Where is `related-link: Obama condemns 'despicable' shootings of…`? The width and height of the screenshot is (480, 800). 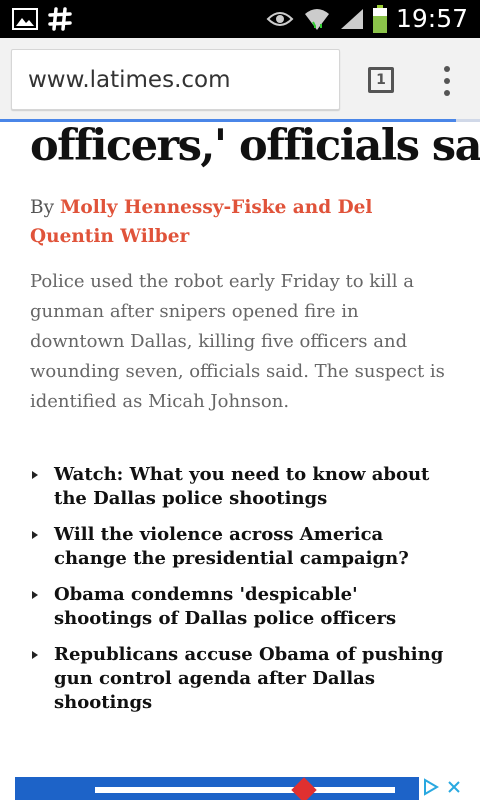 related-link: Obama condemns 'despicable' shootings of… is located at coordinates (240, 607).